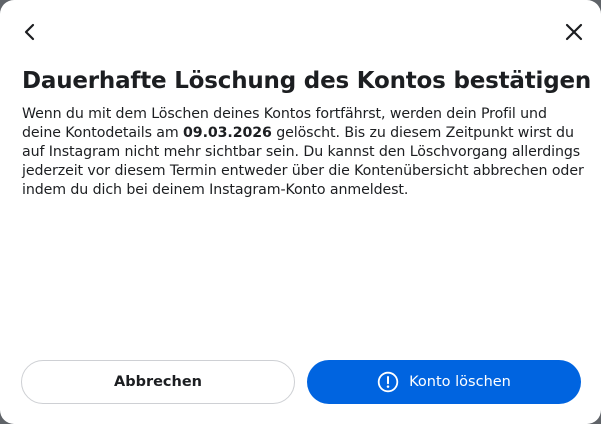 This screenshot has width=601, height=424. I want to click on chevron-left-icon, so click(29, 32).